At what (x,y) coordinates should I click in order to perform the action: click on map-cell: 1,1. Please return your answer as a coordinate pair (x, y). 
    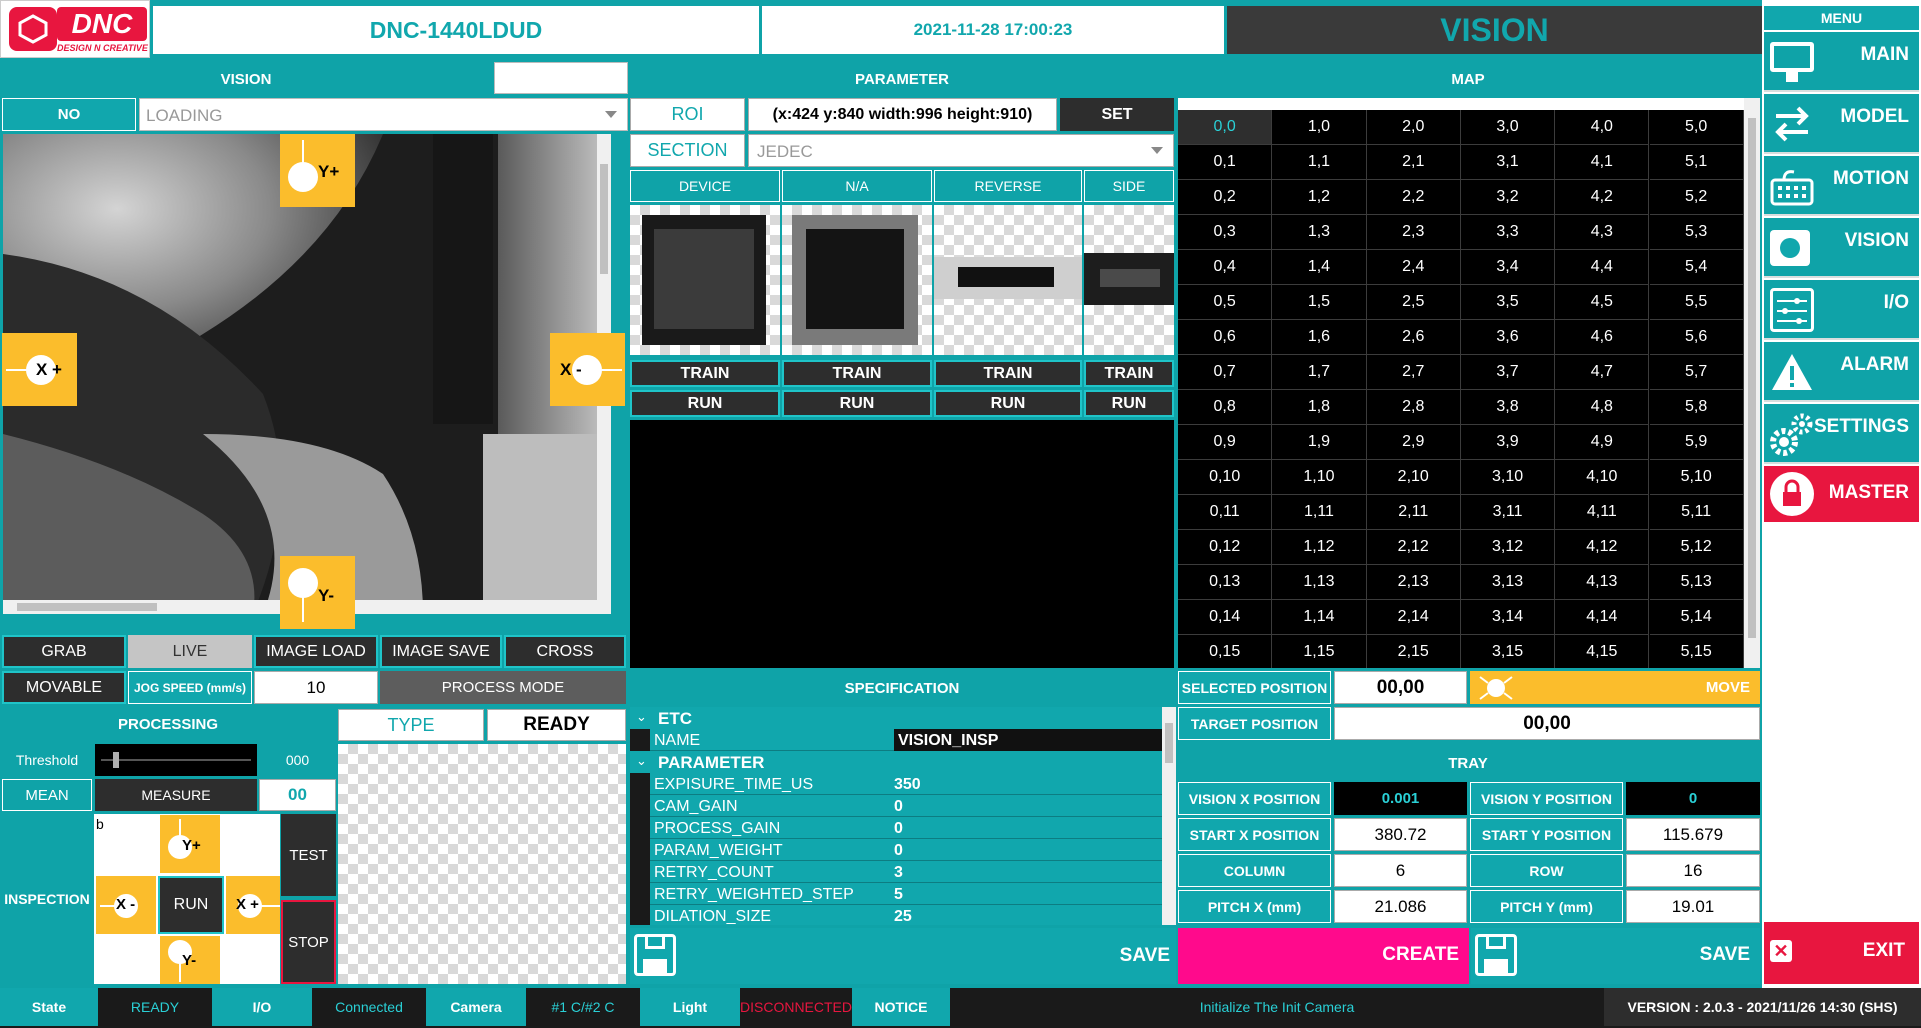
    Looking at the image, I should click on (1319, 162).